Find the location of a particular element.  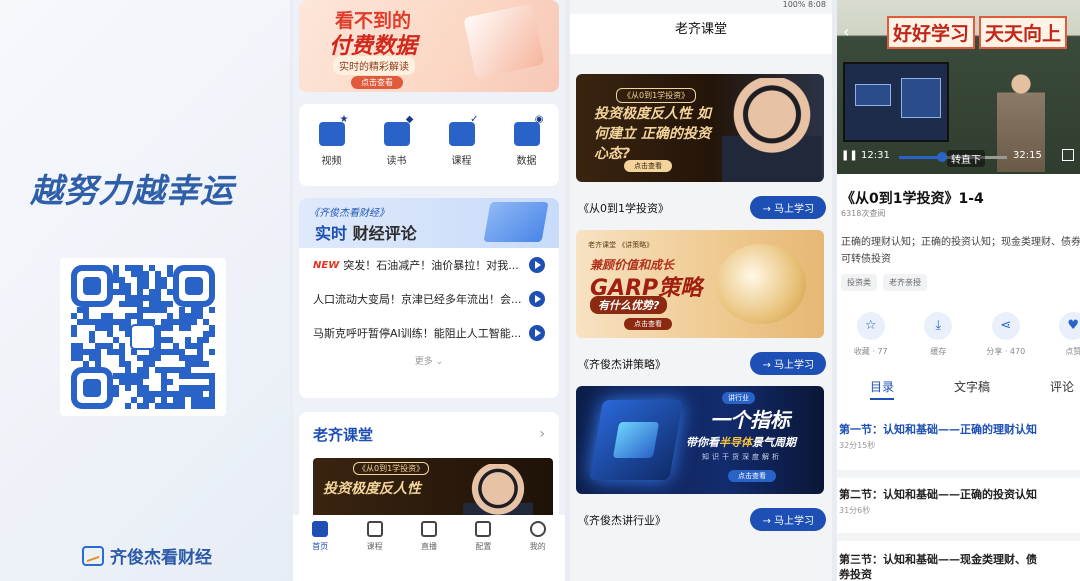

thumb-text-c: 知识干货深度解析 is located at coordinates (742, 457).